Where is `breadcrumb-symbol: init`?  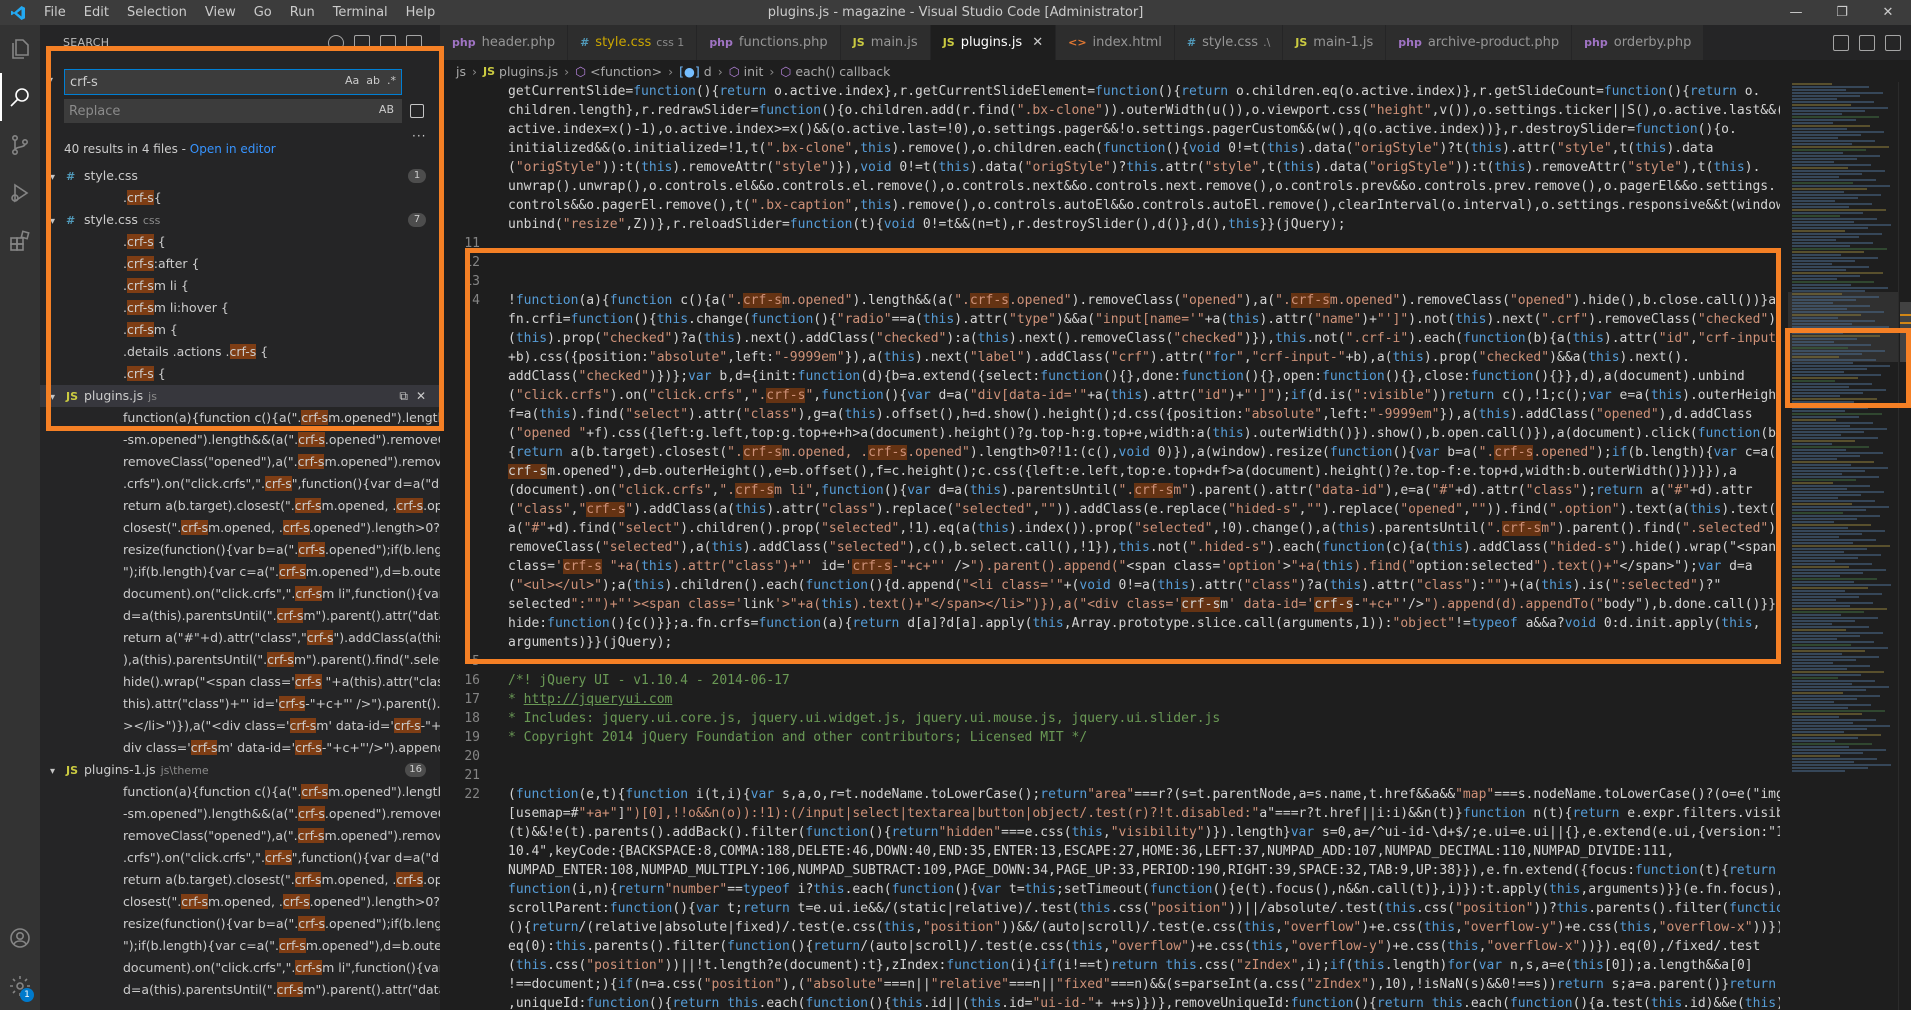 breadcrumb-symbol: init is located at coordinates (754, 71).